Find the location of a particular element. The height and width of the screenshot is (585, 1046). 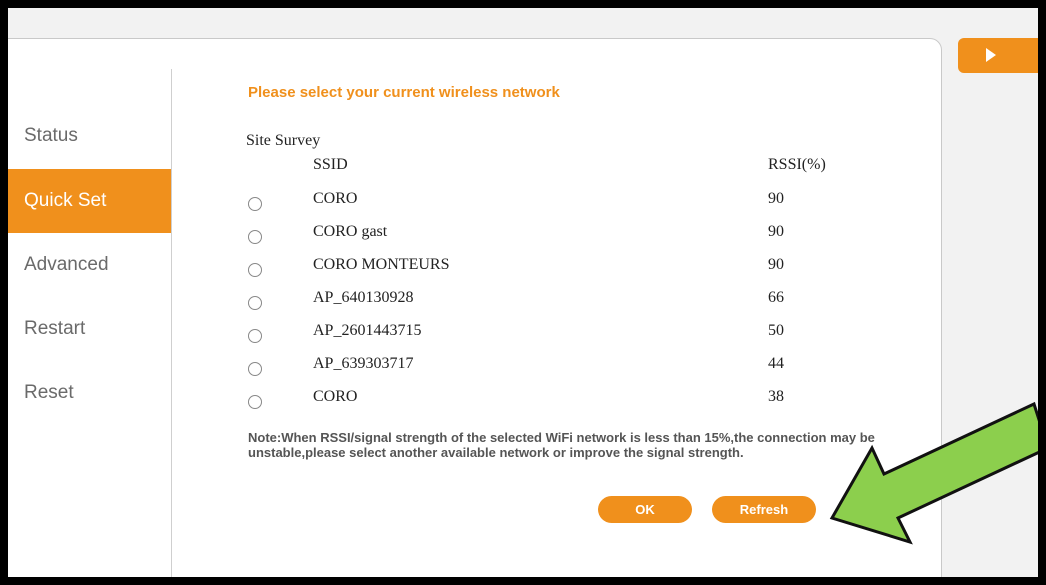

side-expand-tab is located at coordinates (998, 55).